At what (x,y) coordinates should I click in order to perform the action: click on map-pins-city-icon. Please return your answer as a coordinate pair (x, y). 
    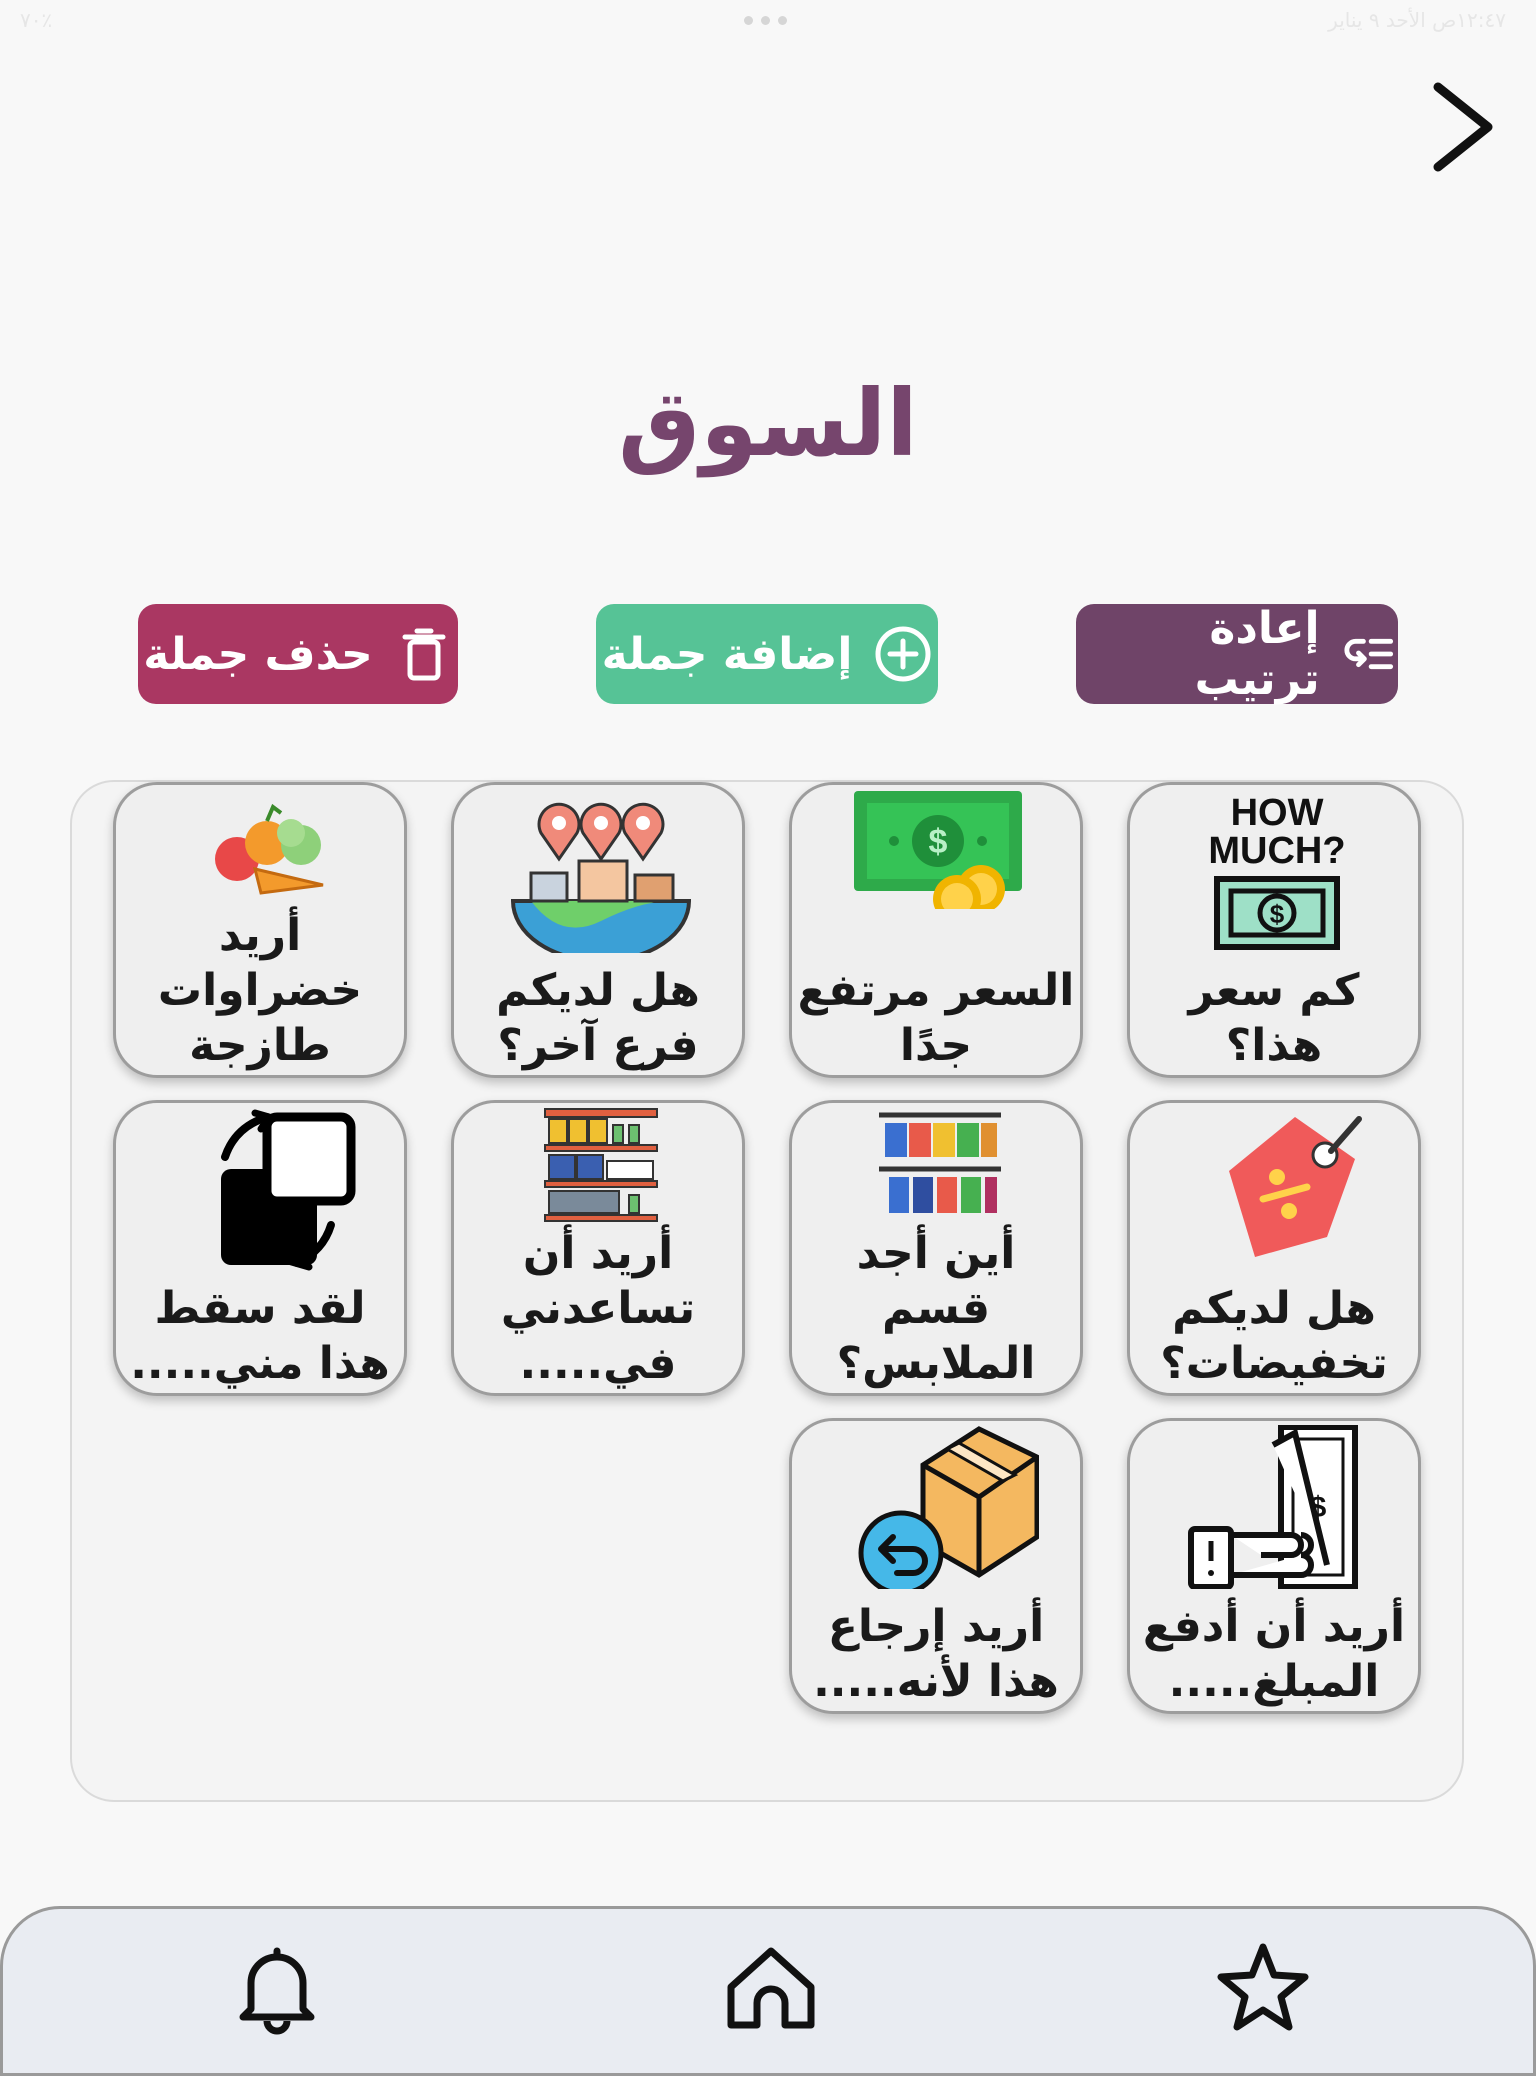
    Looking at the image, I should click on (601, 876).